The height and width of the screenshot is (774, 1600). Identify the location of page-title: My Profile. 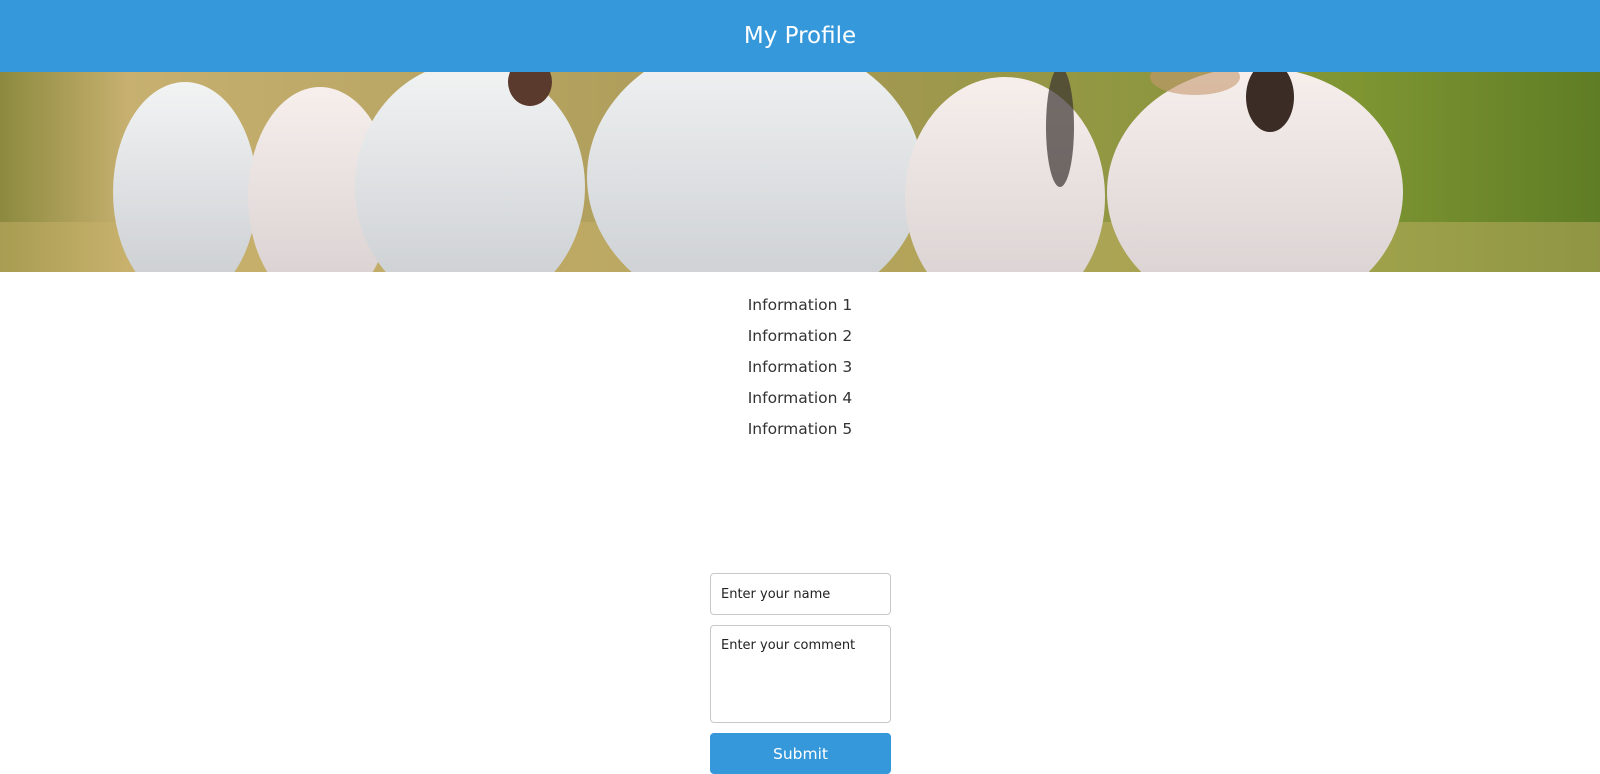
(800, 36).